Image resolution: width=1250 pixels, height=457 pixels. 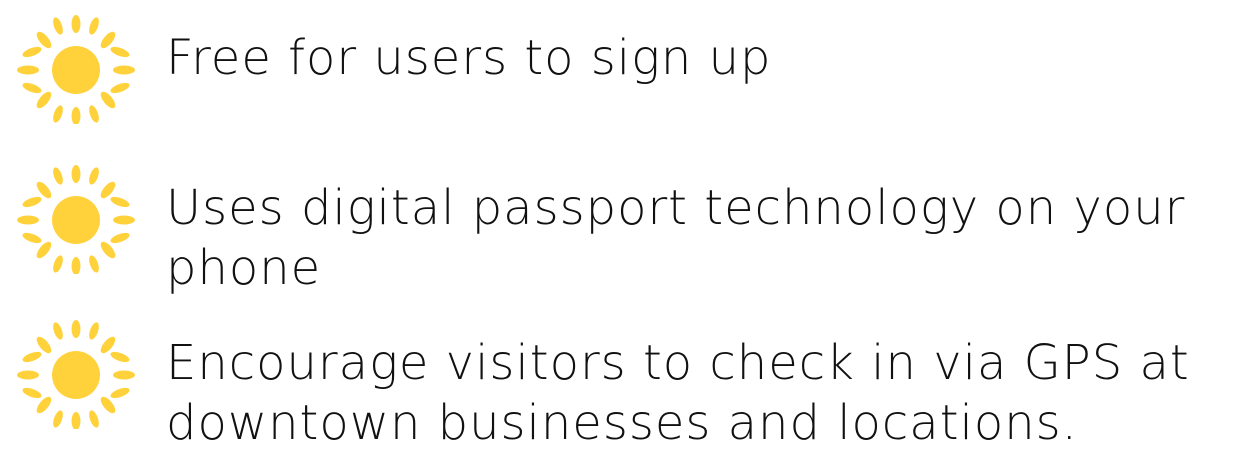 What do you see at coordinates (676, 208) in the screenshot?
I see `bullet-line: Uses digital passport technology on your` at bounding box center [676, 208].